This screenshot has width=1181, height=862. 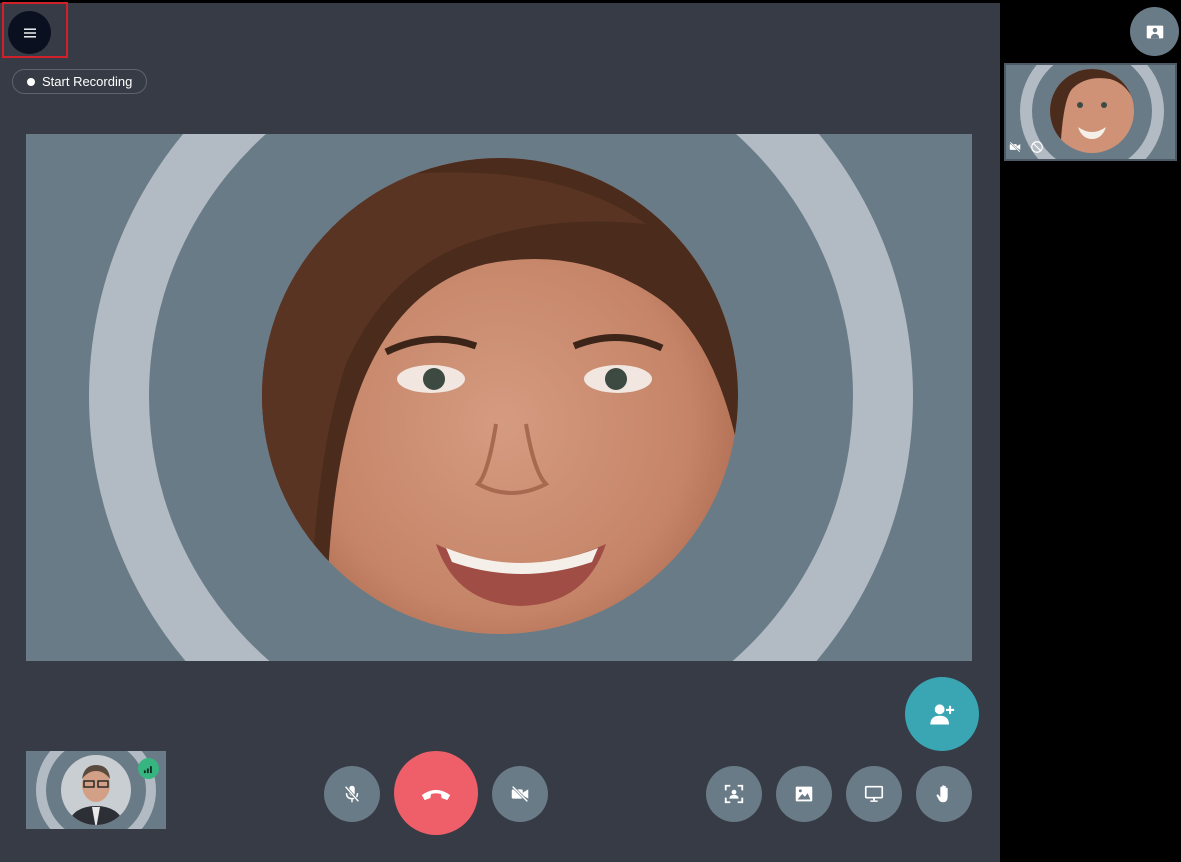 I want to click on monitor-icon, so click(x=874, y=793).